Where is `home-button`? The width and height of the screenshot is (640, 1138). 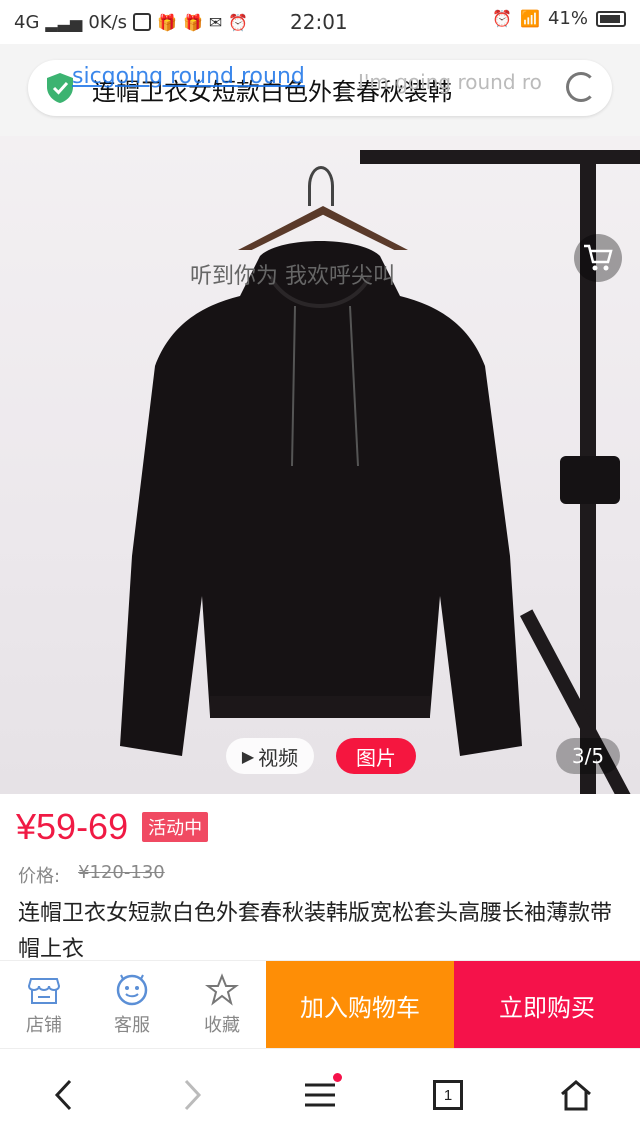
home-button is located at coordinates (576, 1095).